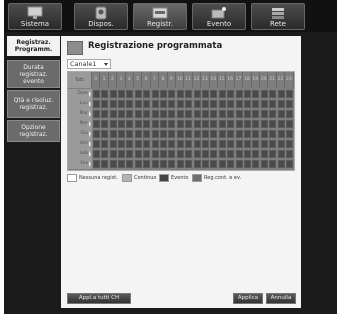 The width and height of the screenshot is (363, 314). Describe the element at coordinates (172, 80) in the screenshot. I see `hour-header: 9` at that location.